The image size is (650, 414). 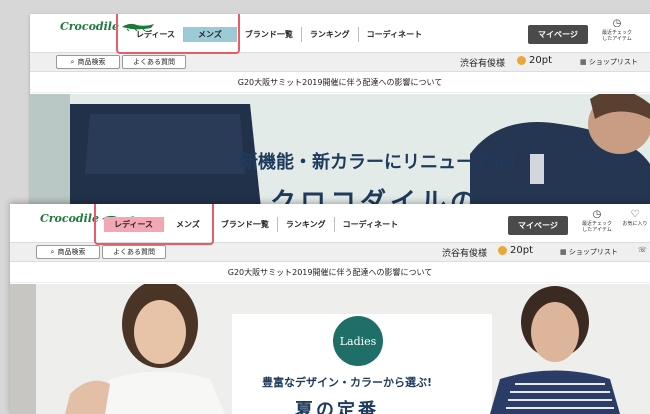 I want to click on phone-icon: ☏, so click(x=642, y=250).